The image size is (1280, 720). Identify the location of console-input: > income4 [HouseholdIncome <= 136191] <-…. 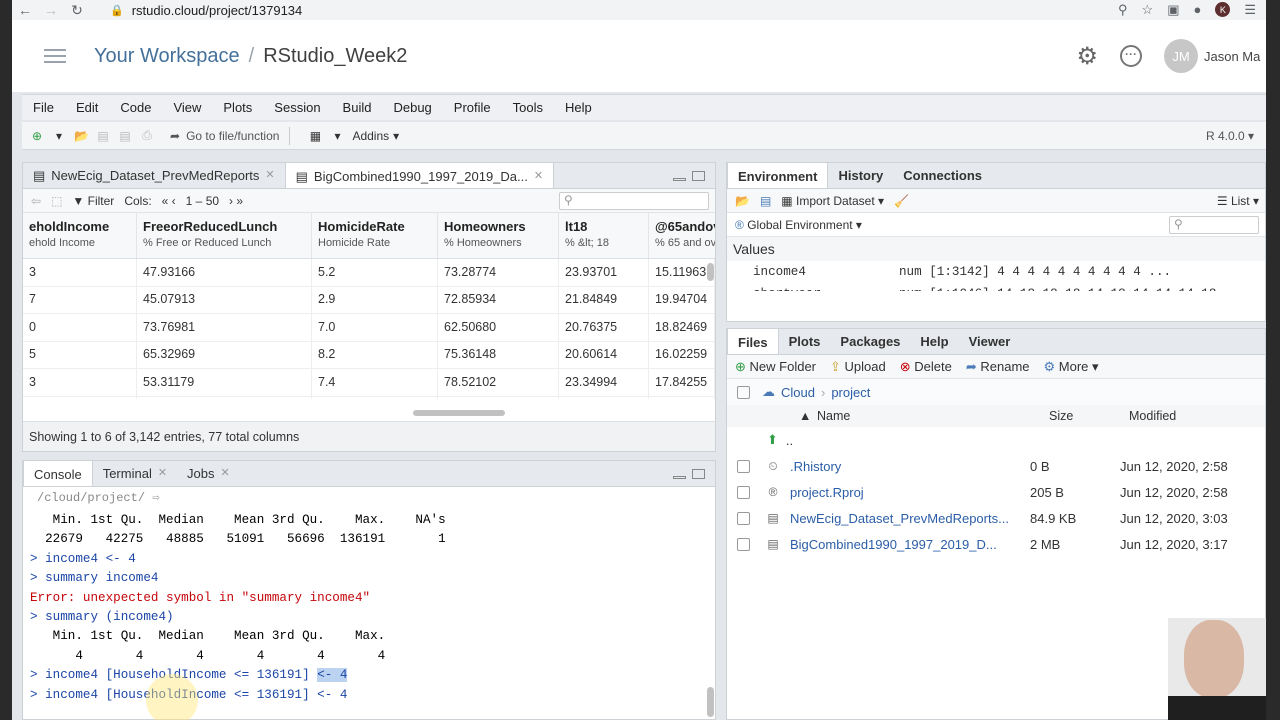
(369, 695).